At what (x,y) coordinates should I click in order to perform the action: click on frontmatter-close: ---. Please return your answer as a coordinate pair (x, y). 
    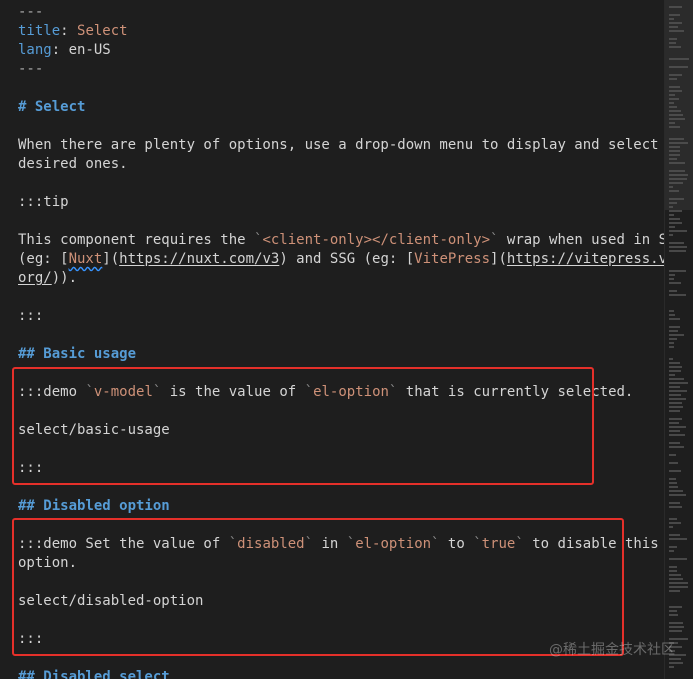
    Looking at the image, I should click on (31, 69).